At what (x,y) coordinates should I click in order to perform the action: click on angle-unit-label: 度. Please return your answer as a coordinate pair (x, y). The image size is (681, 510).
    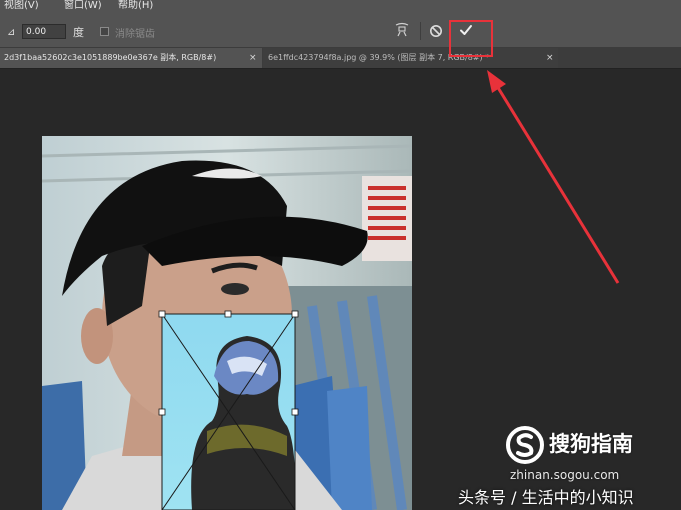
    Looking at the image, I should click on (78, 32).